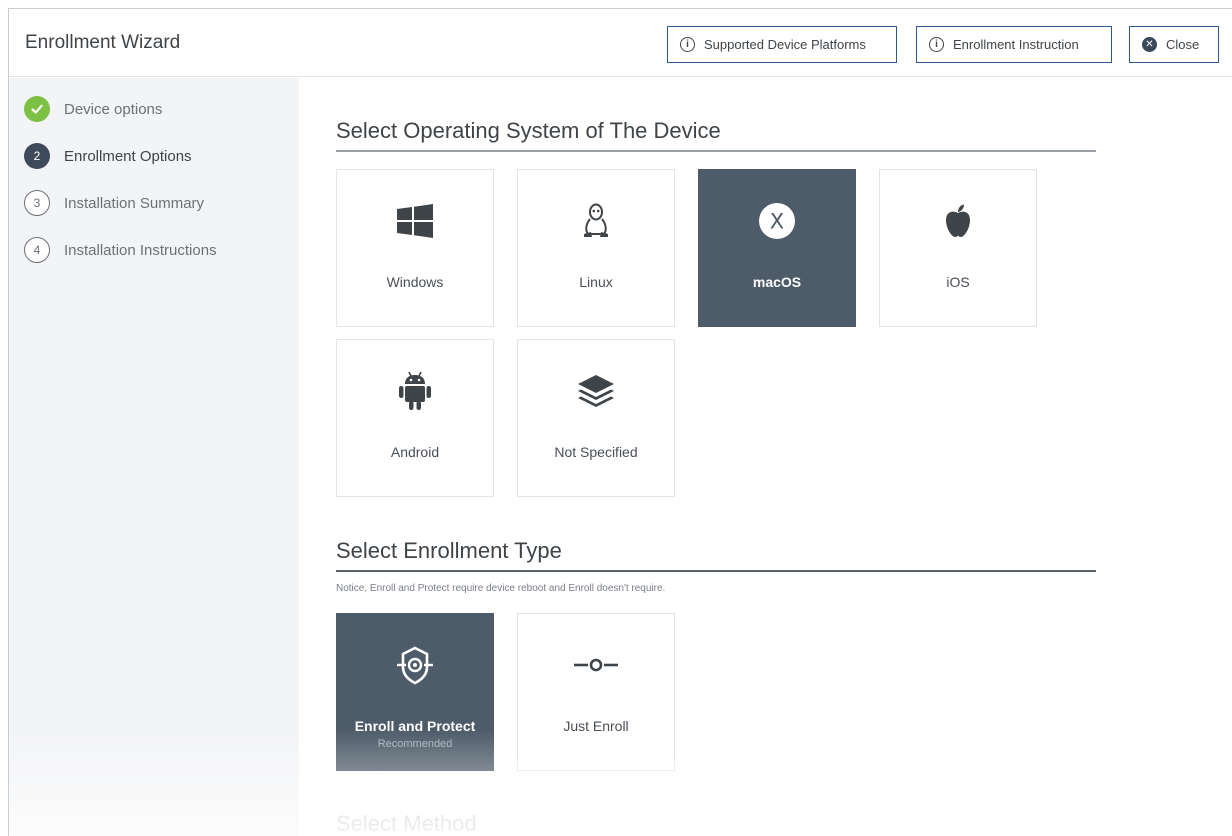  I want to click on shield-target-icon, so click(415, 665).